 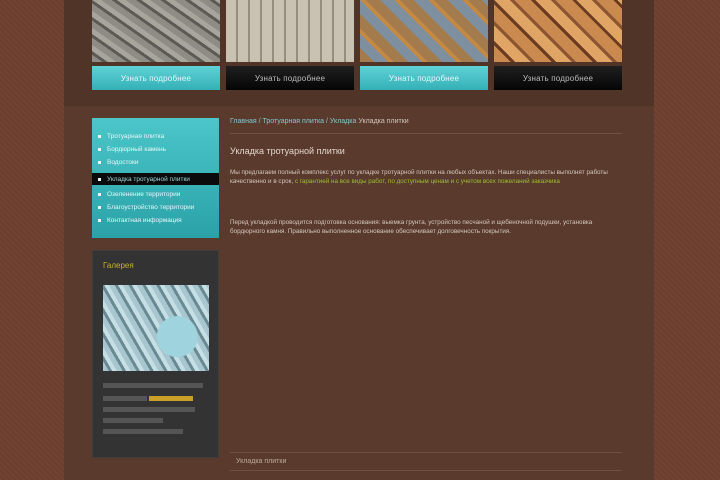 What do you see at coordinates (148, 179) in the screenshot?
I see `sidebar-item-label: Укладка тротуарной плитки` at bounding box center [148, 179].